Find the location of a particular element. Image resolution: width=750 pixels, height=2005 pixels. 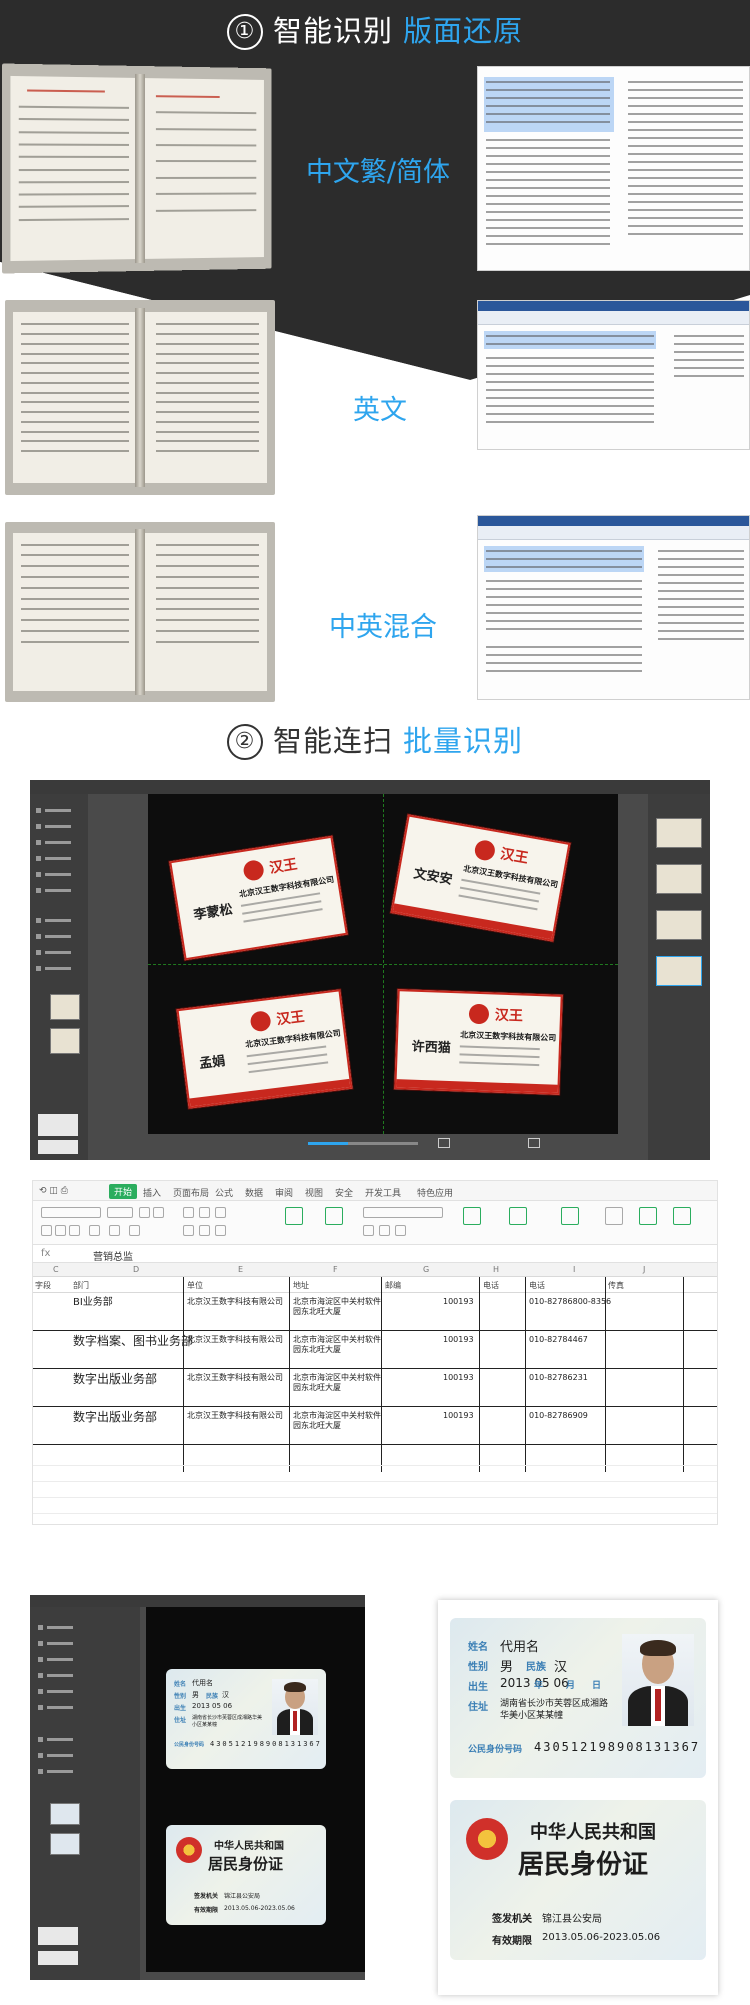

header-cell: 邮编 is located at coordinates (393, 1285).